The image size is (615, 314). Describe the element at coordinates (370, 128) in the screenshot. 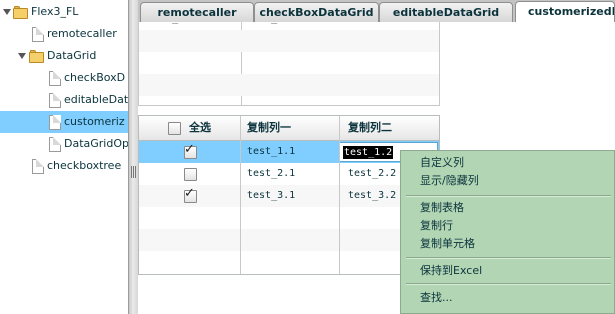

I see `column-header-copy-col-2: 复制列二` at that location.